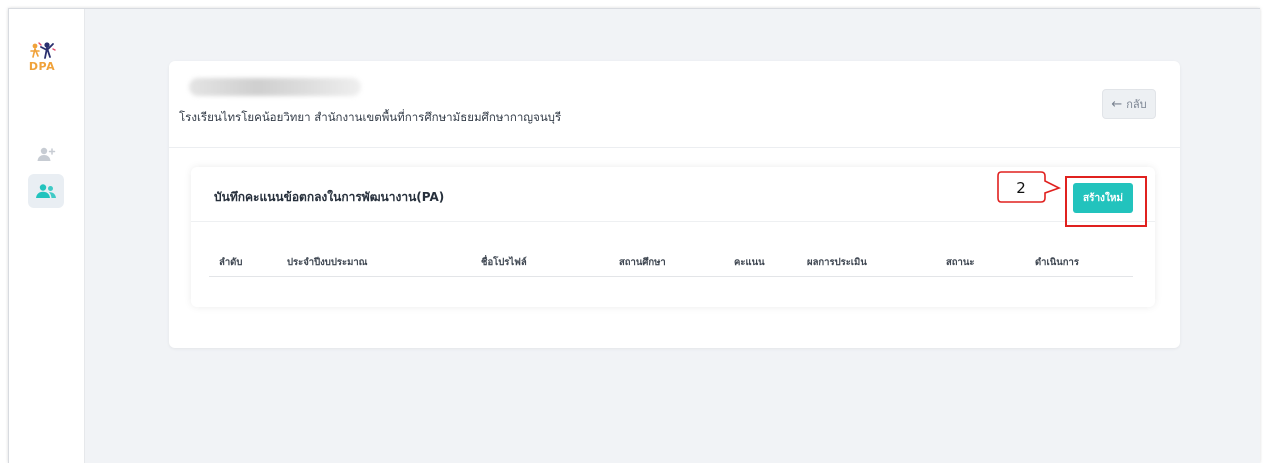 The height and width of the screenshot is (463, 1270). Describe the element at coordinates (1106, 201) in the screenshot. I see `create-button-highlight` at that location.